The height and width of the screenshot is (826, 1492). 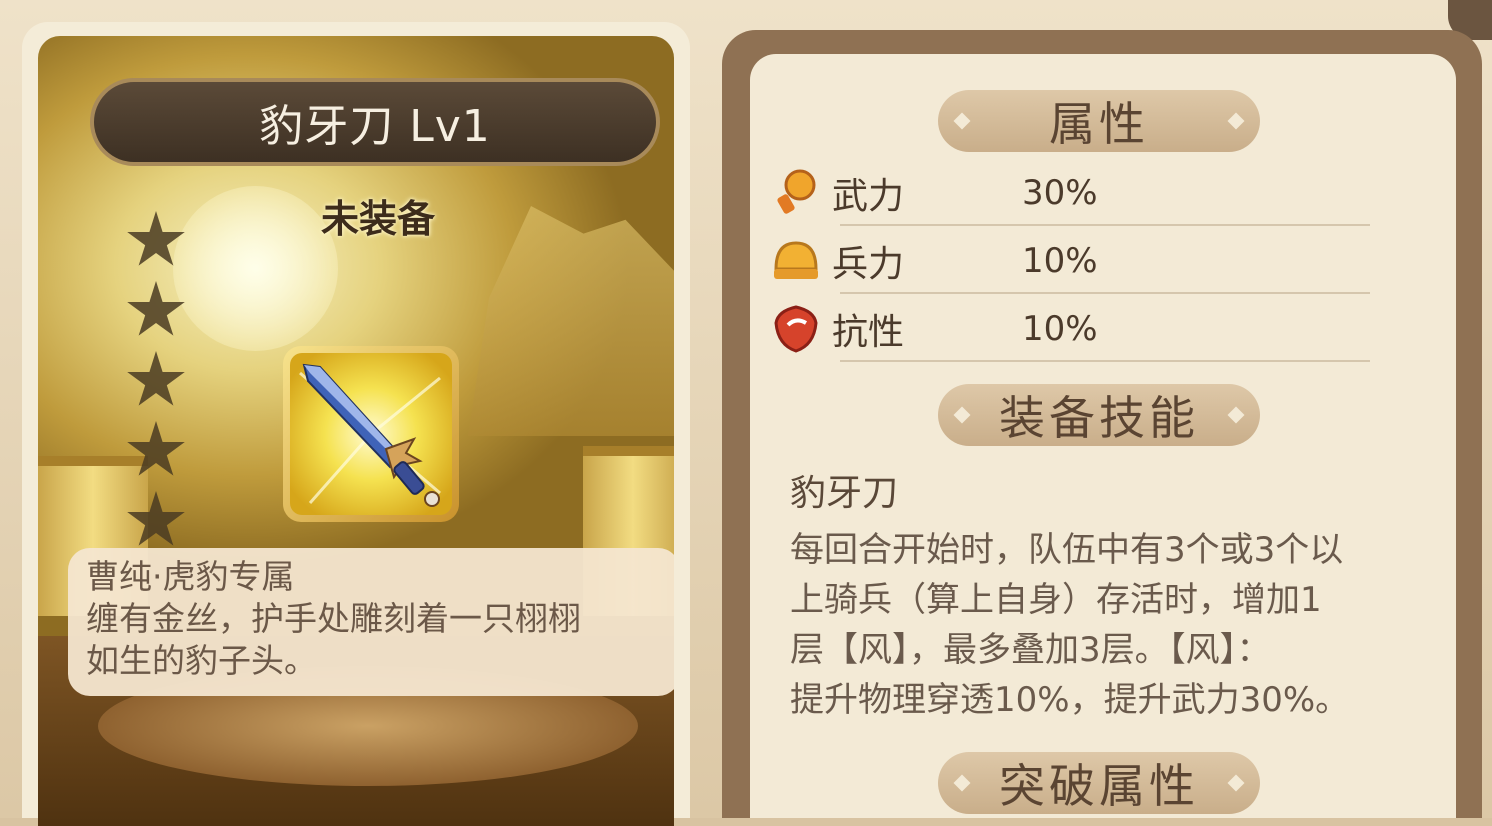 I want to click on section-title: 属性, so click(x=1099, y=124).